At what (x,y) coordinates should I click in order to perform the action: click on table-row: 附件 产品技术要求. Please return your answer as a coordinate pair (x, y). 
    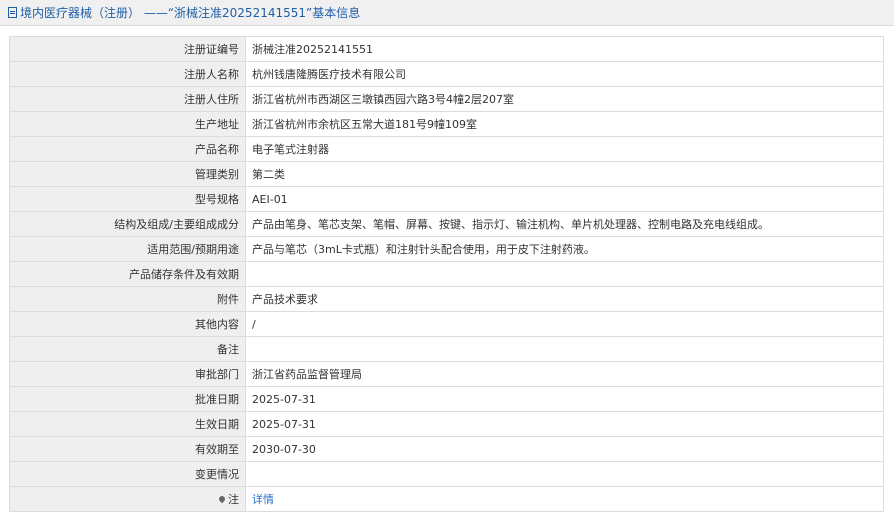
    Looking at the image, I should click on (446, 299).